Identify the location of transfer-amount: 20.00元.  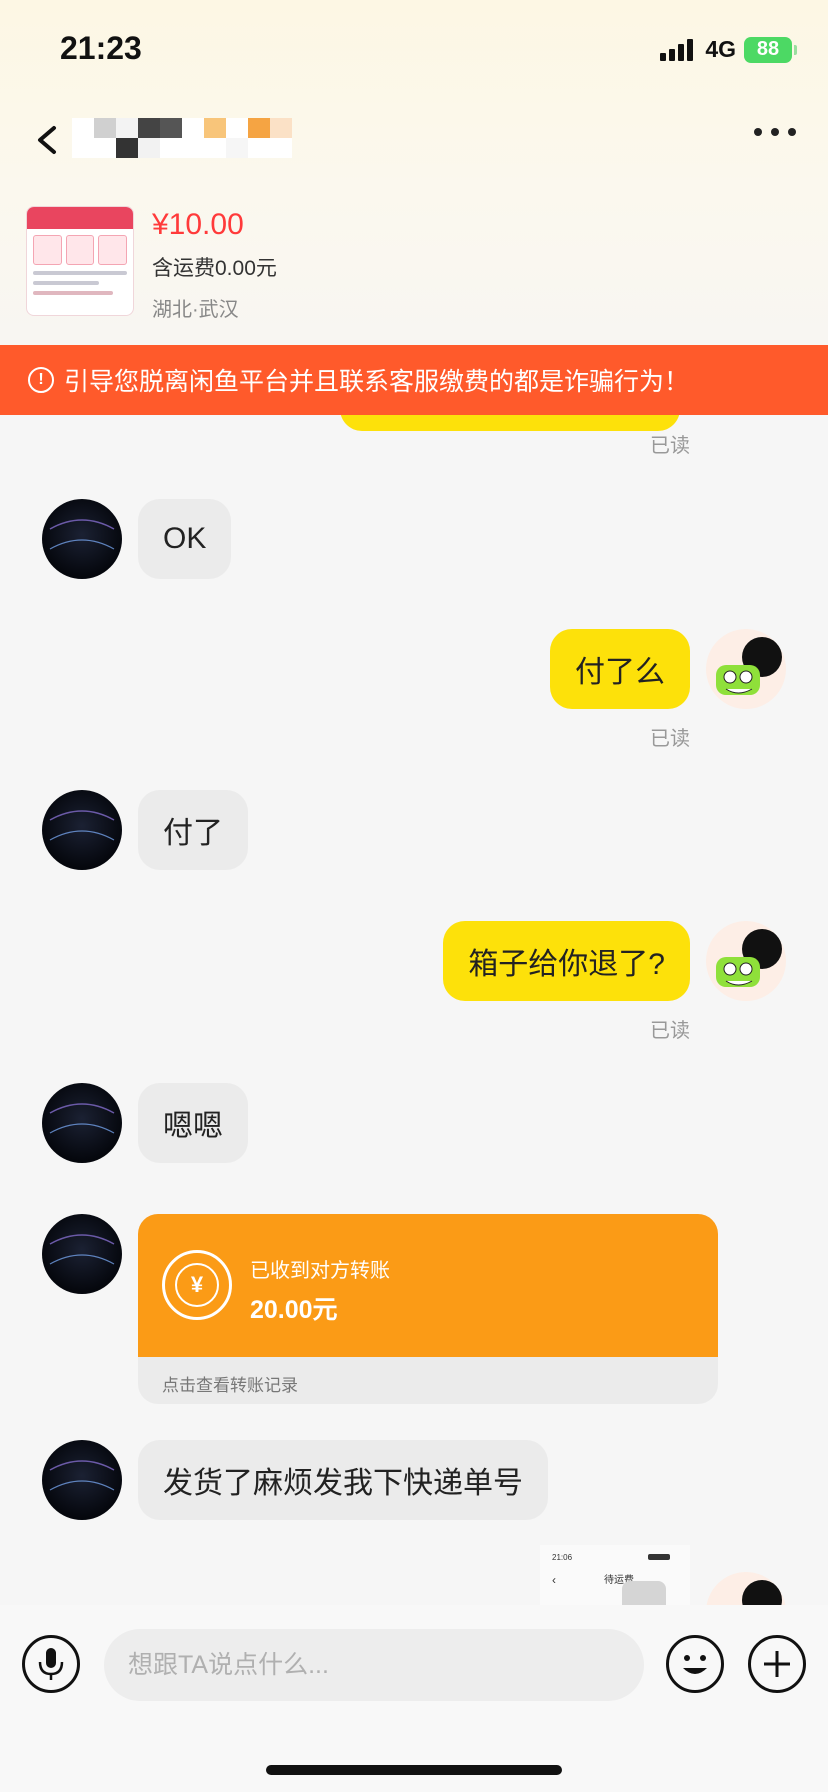
(294, 1310).